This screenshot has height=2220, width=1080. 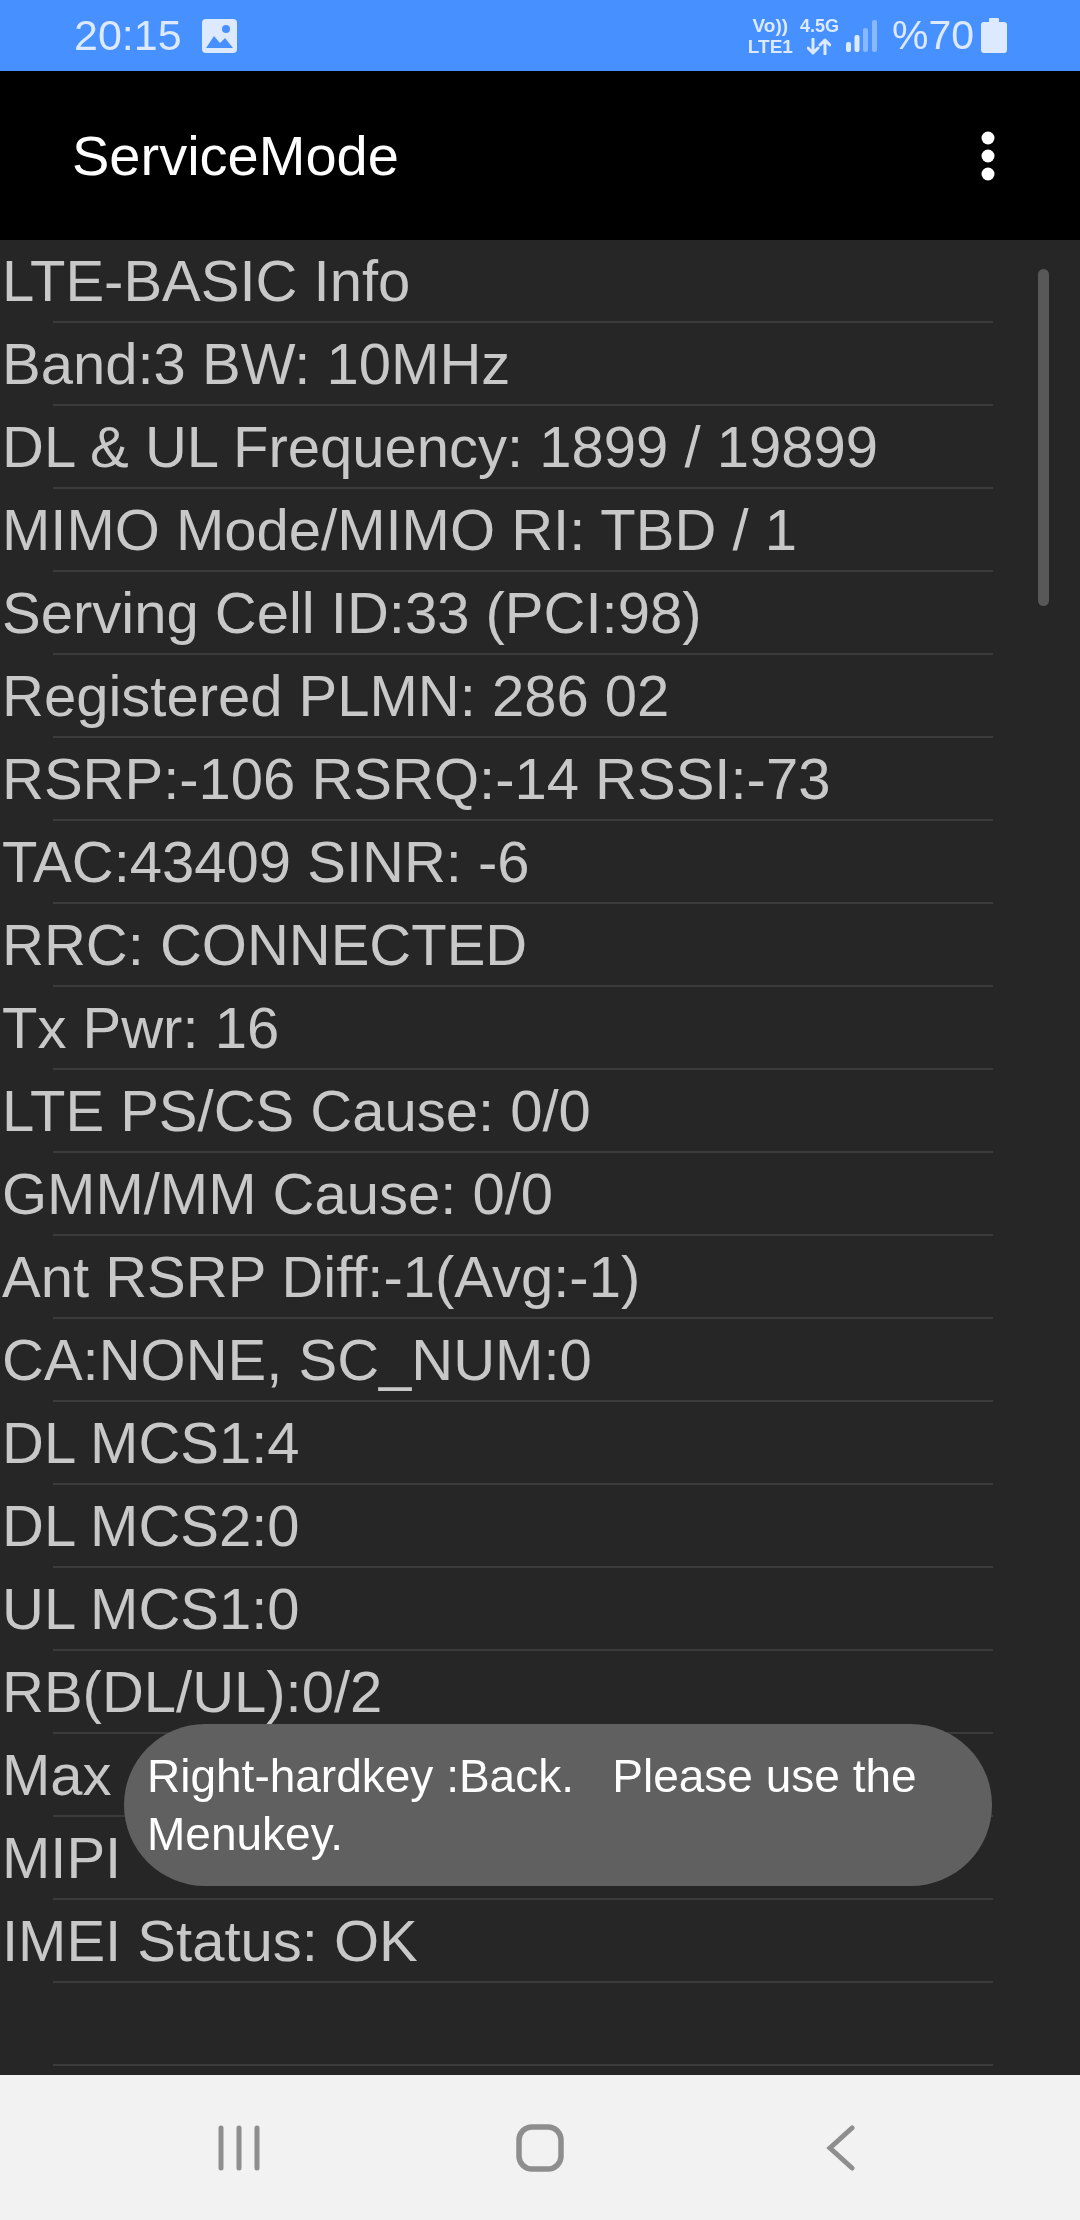 What do you see at coordinates (440, 447) in the screenshot?
I see `info-line: DL & UL Frequency: 1899 / 19899` at bounding box center [440, 447].